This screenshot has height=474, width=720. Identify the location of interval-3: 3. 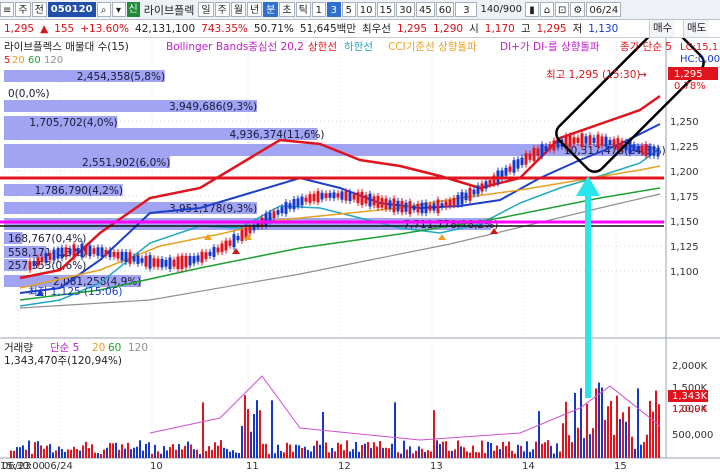
(333, 9).